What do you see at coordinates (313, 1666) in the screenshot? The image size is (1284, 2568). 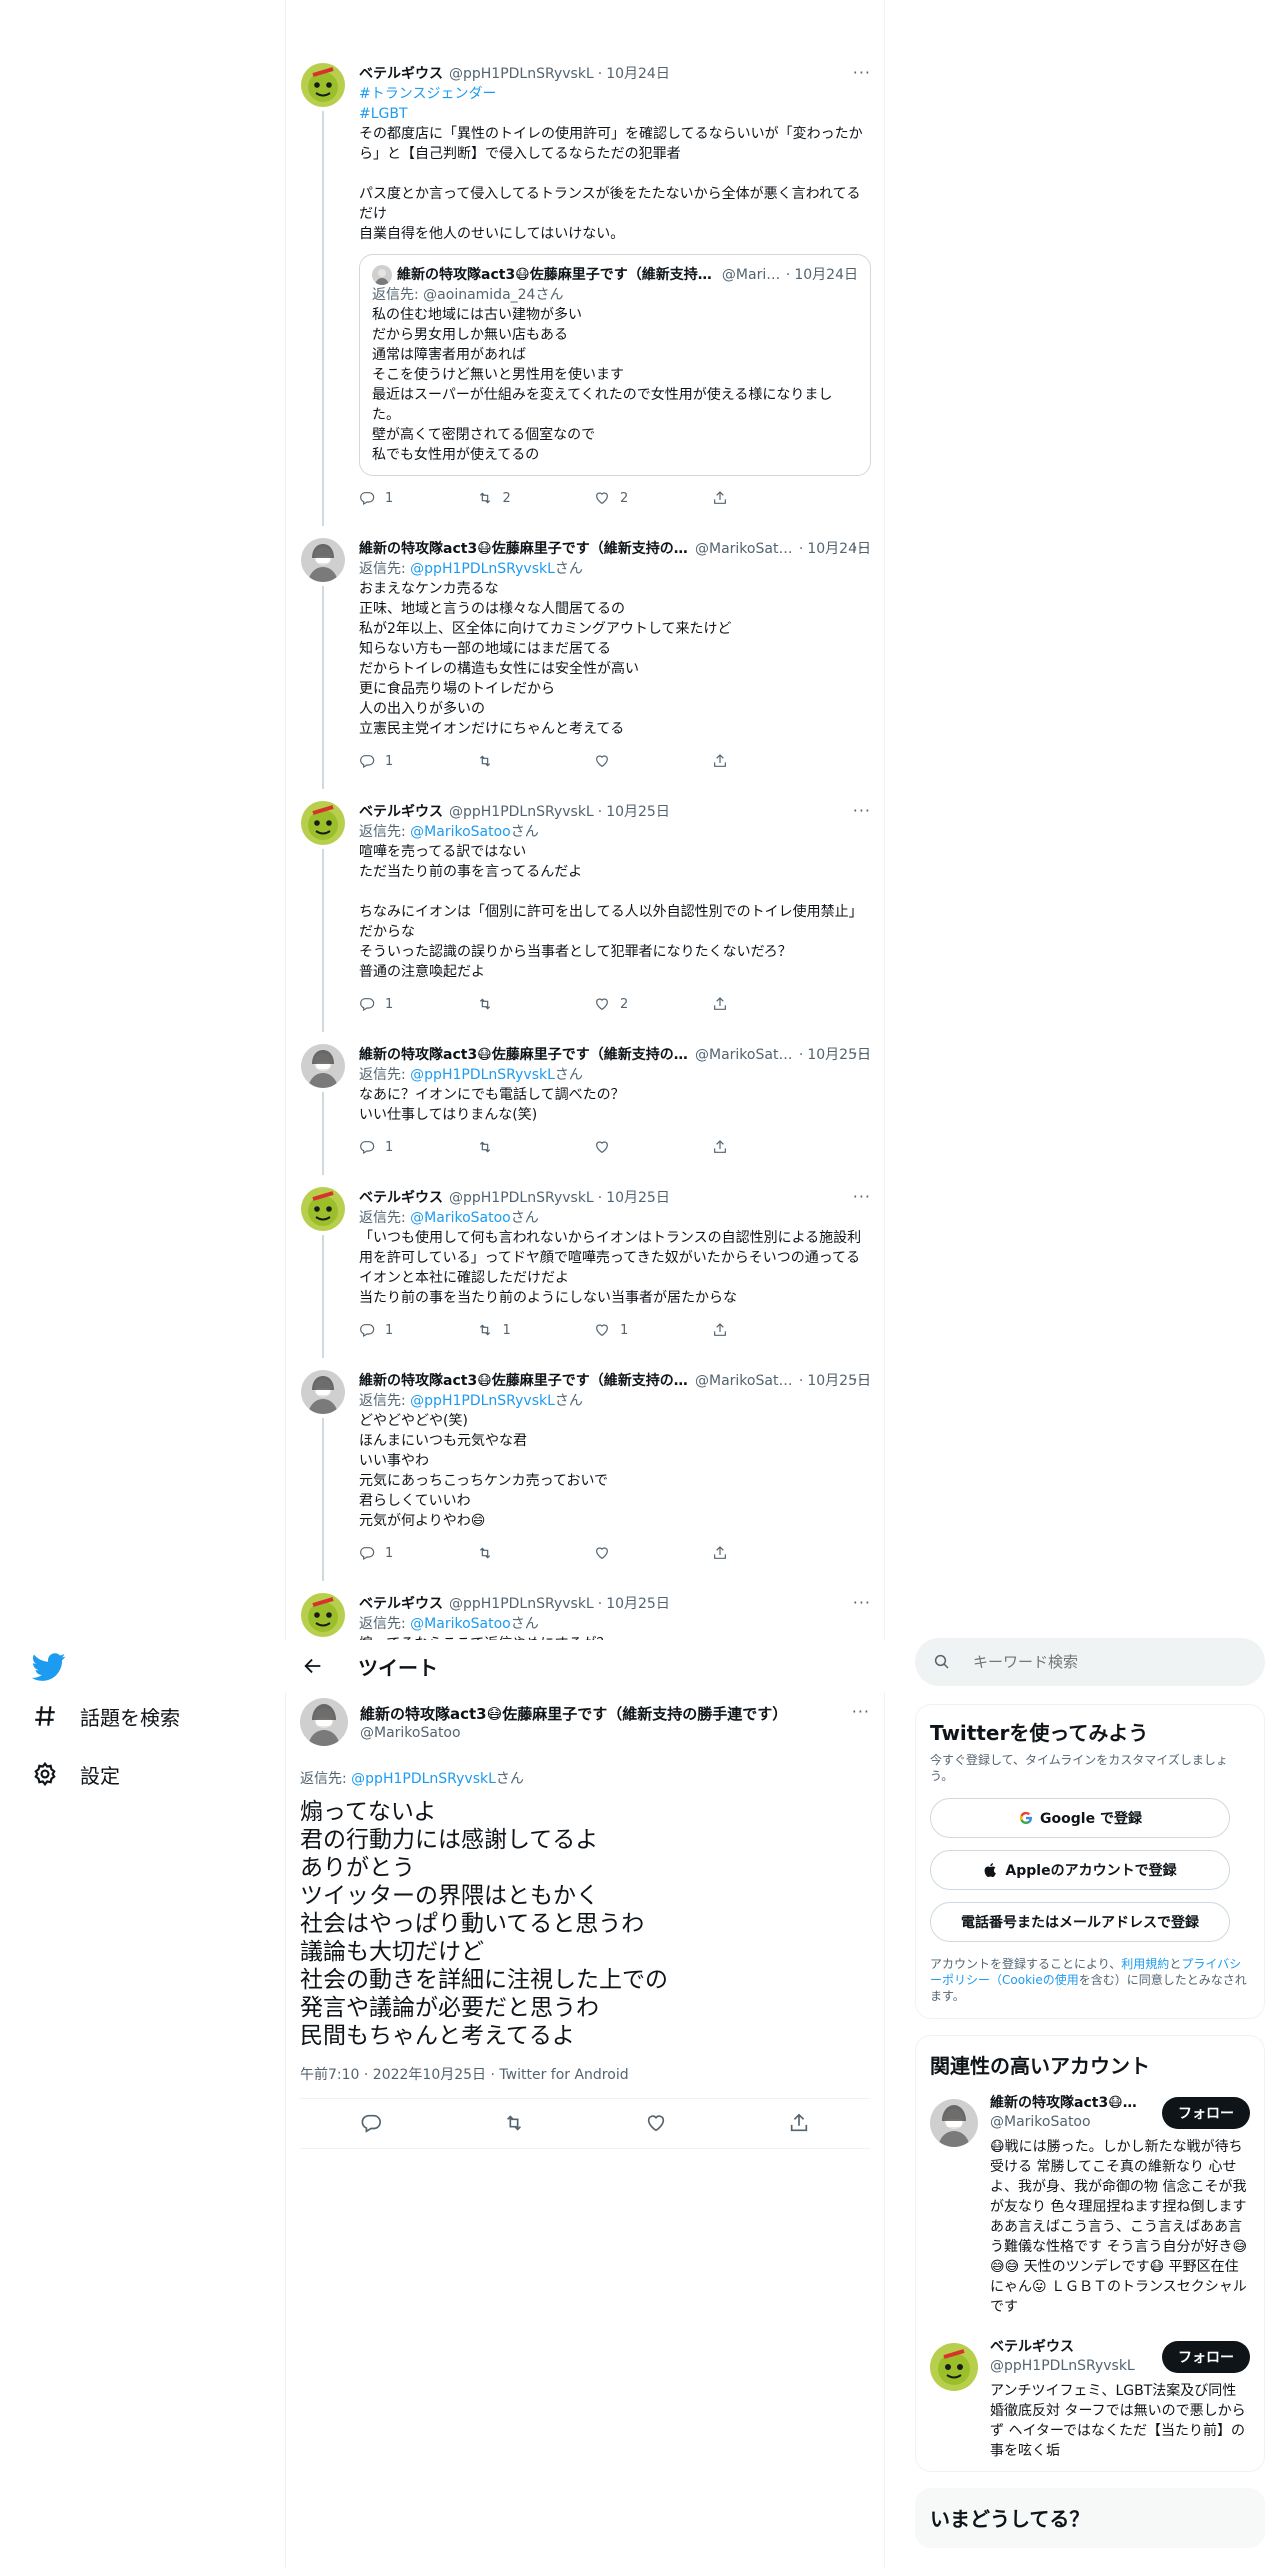 I see `back-arrow-icon` at bounding box center [313, 1666].